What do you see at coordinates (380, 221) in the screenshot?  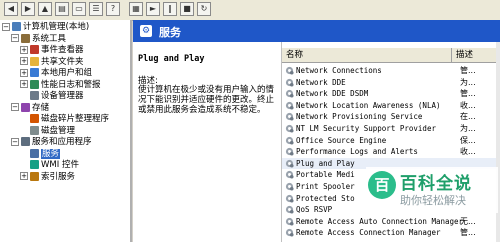 I see `service-name-cell: Remote Access Auto Connection Manager` at bounding box center [380, 221].